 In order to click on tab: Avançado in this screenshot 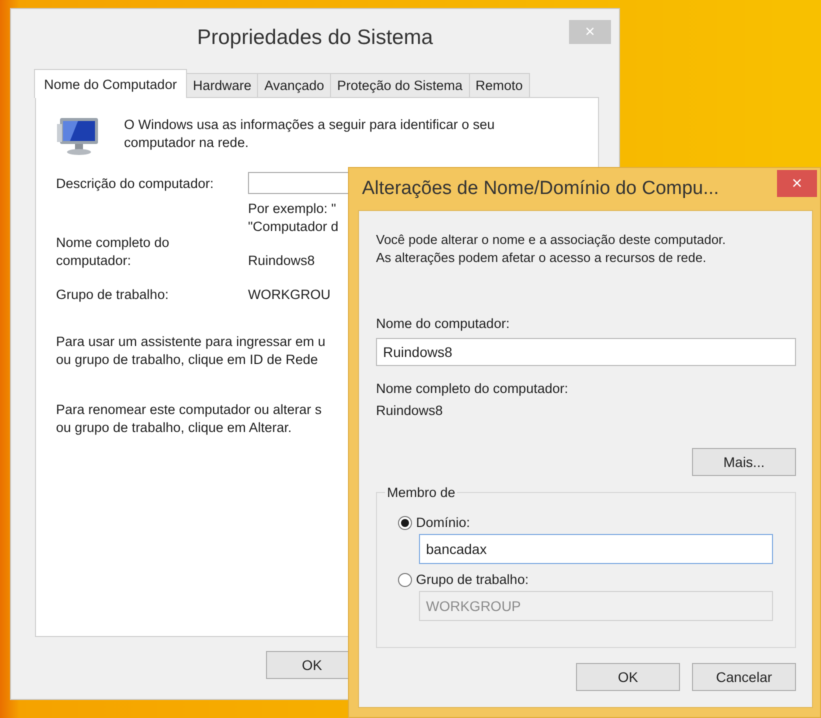, I will do `click(294, 85)`.